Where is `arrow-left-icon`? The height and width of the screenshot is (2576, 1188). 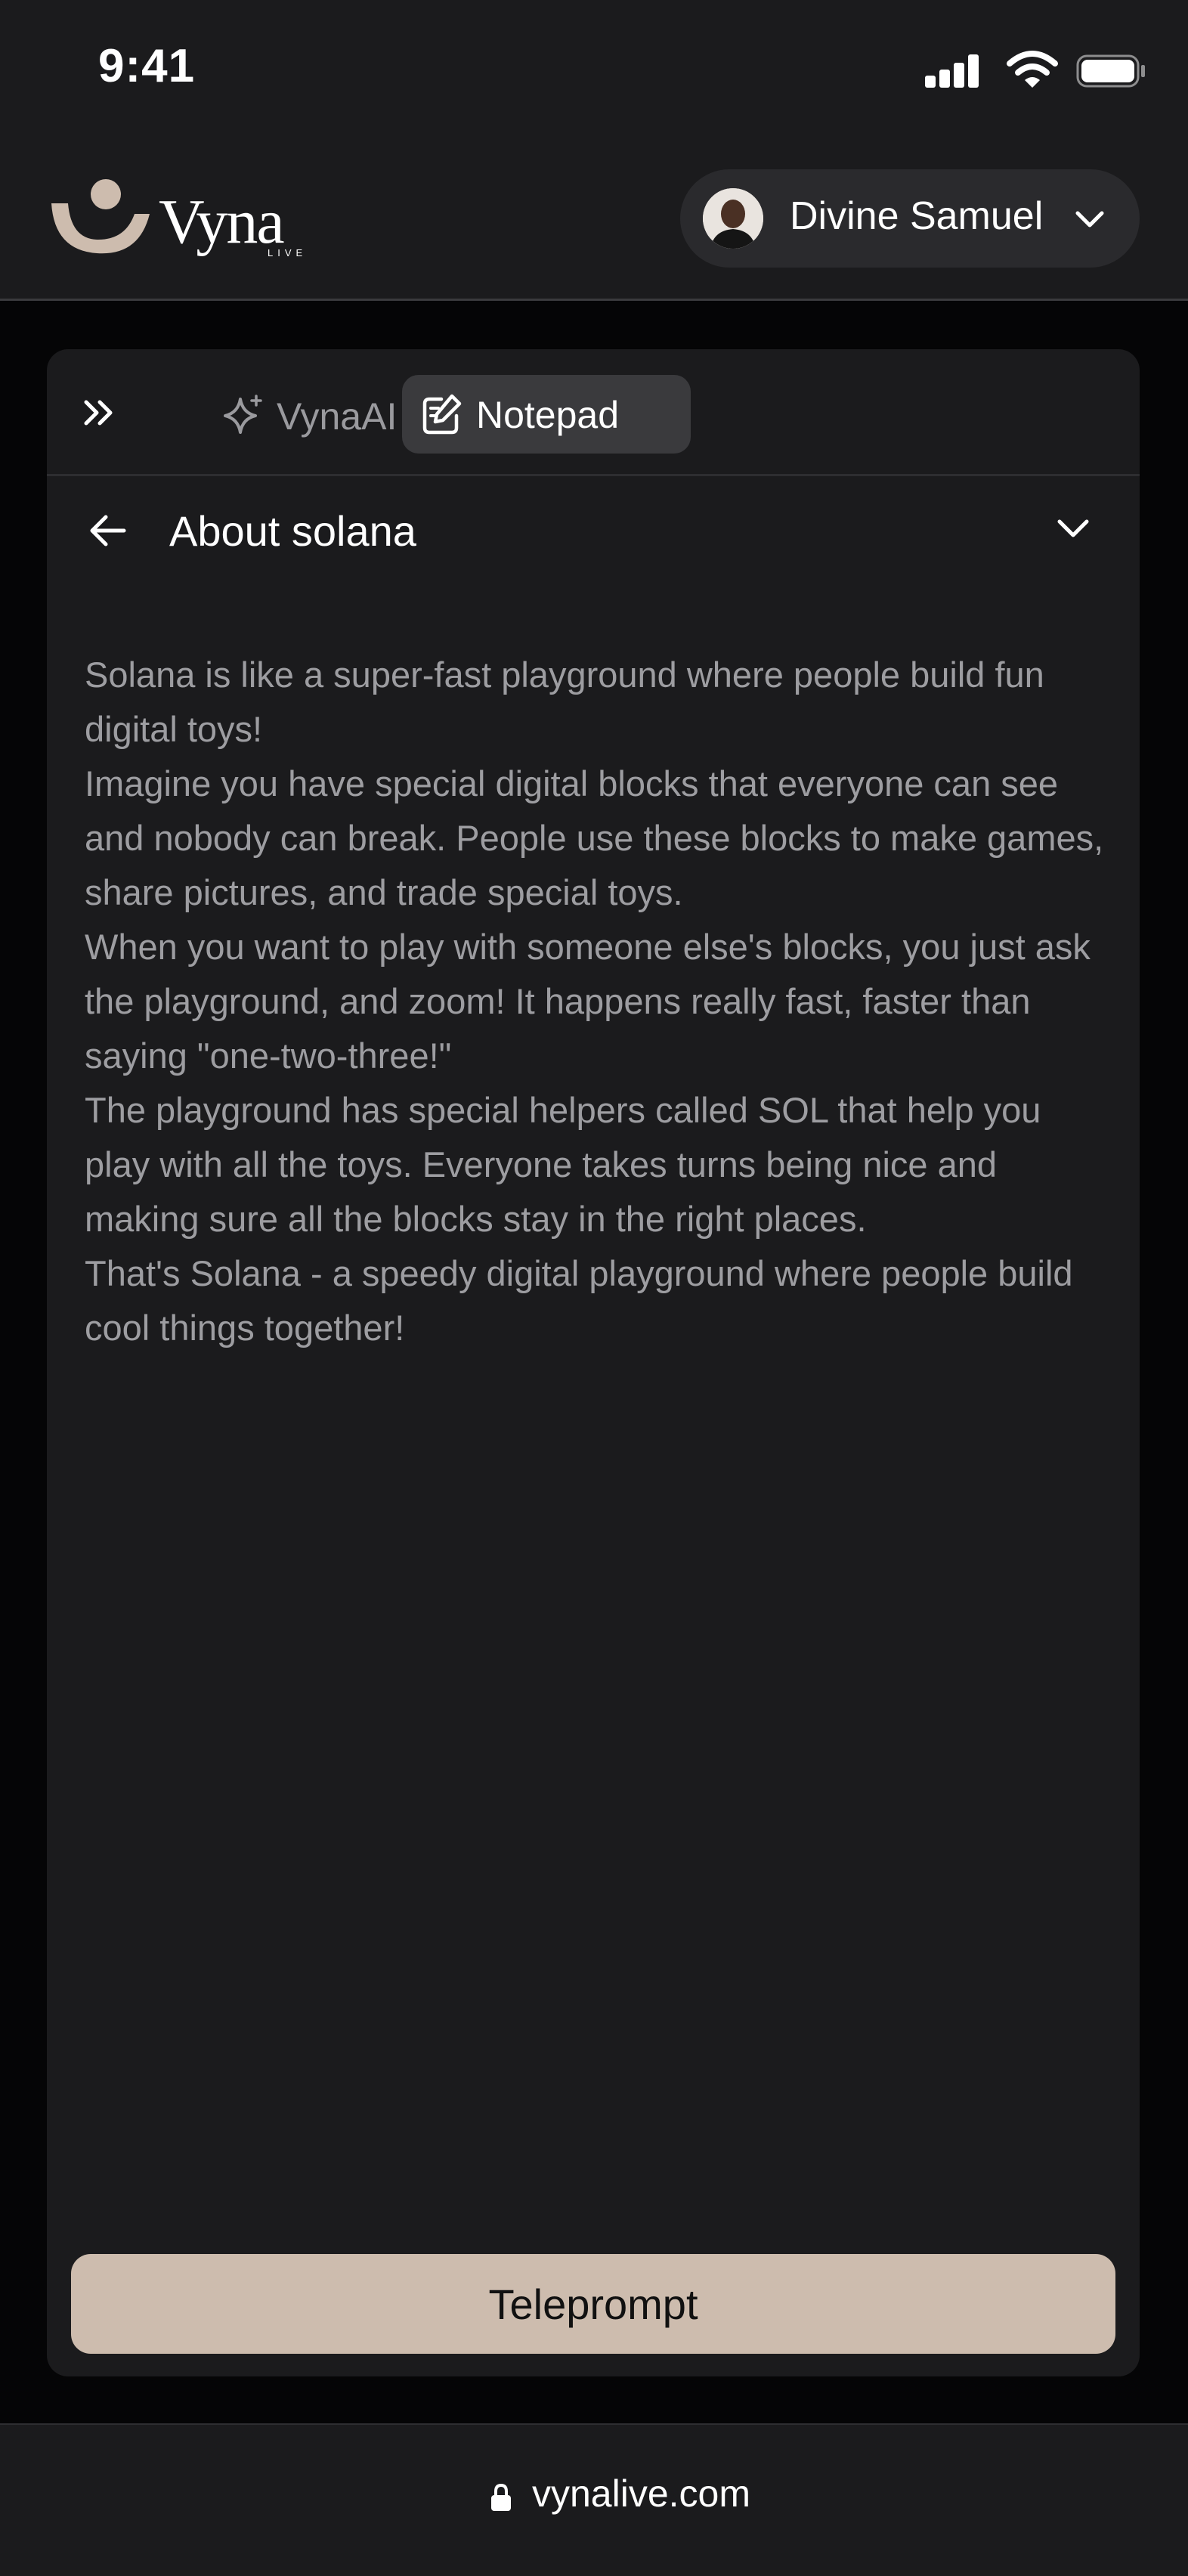 arrow-left-icon is located at coordinates (108, 530).